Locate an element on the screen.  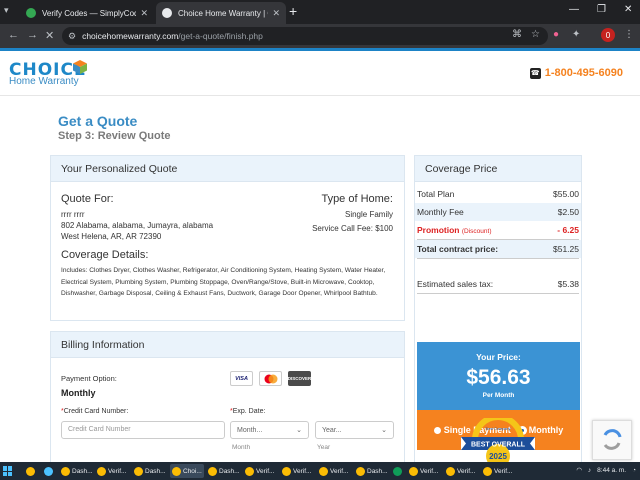
back-icon: ← is located at coordinates (13, 35).